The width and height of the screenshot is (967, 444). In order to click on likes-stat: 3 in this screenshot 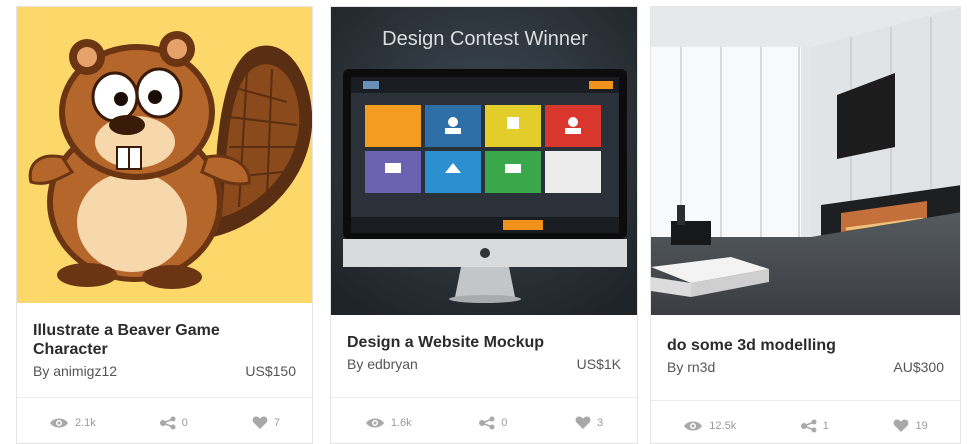, I will do `click(589, 423)`.